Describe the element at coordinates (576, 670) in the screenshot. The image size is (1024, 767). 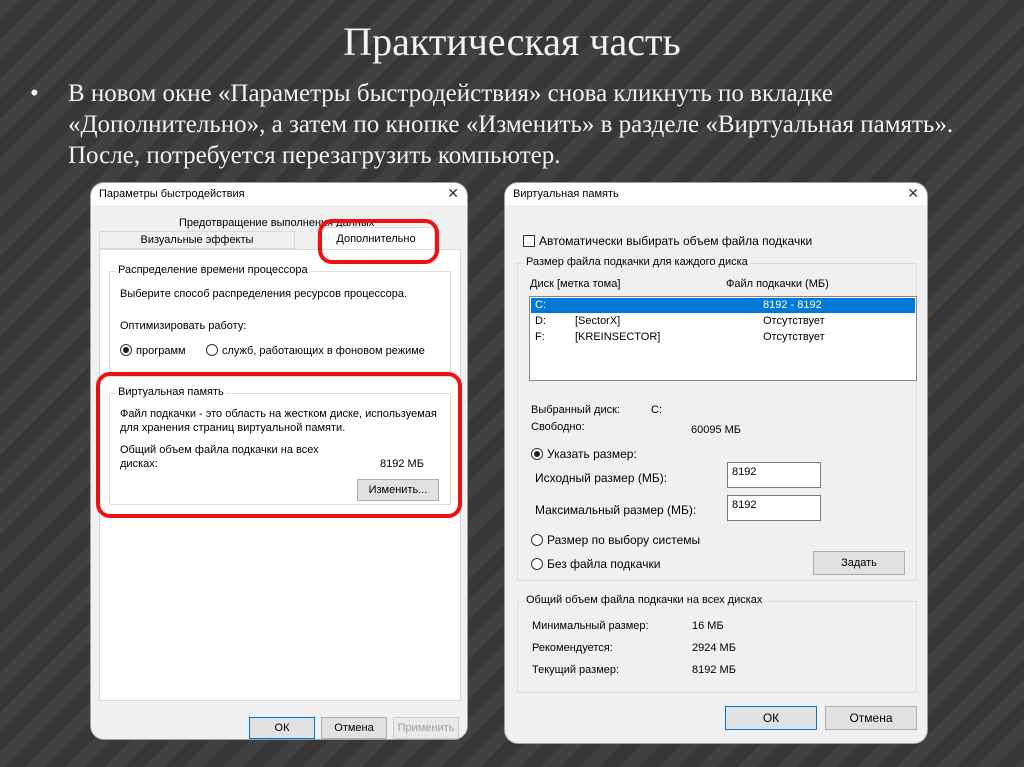
I see `current-size-label: Текущий размер:` at that location.